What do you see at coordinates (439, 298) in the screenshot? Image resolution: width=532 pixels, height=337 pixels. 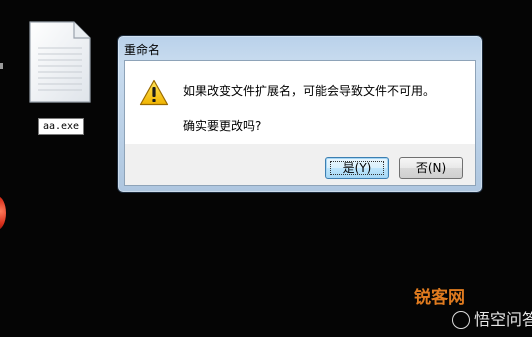 I see `watermark-logo: 锐客网` at bounding box center [439, 298].